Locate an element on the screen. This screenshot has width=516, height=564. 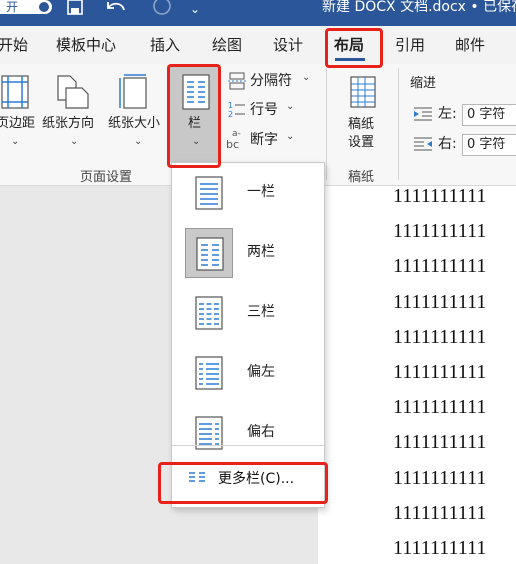
svg-text: 2 is located at coordinates (230, 114).